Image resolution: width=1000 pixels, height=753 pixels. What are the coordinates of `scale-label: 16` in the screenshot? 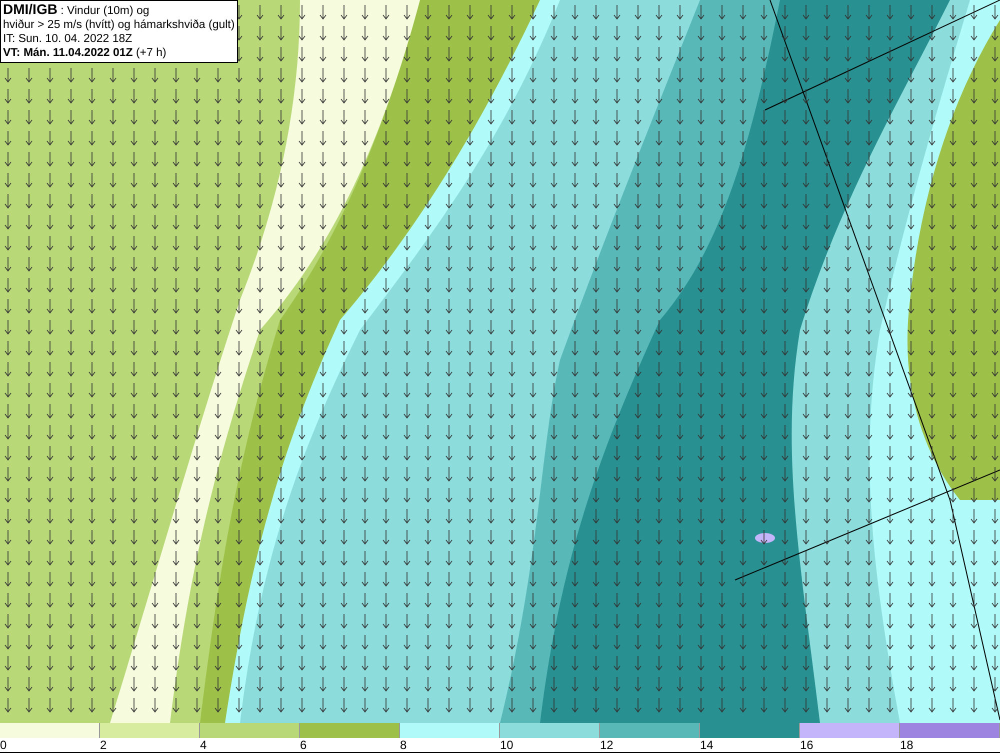 It's located at (807, 745).